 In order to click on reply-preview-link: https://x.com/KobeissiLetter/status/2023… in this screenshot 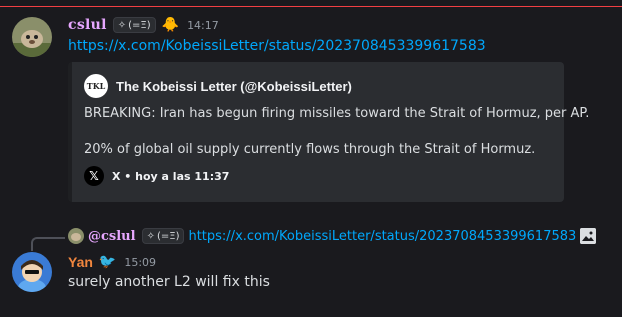, I will do `click(382, 236)`.